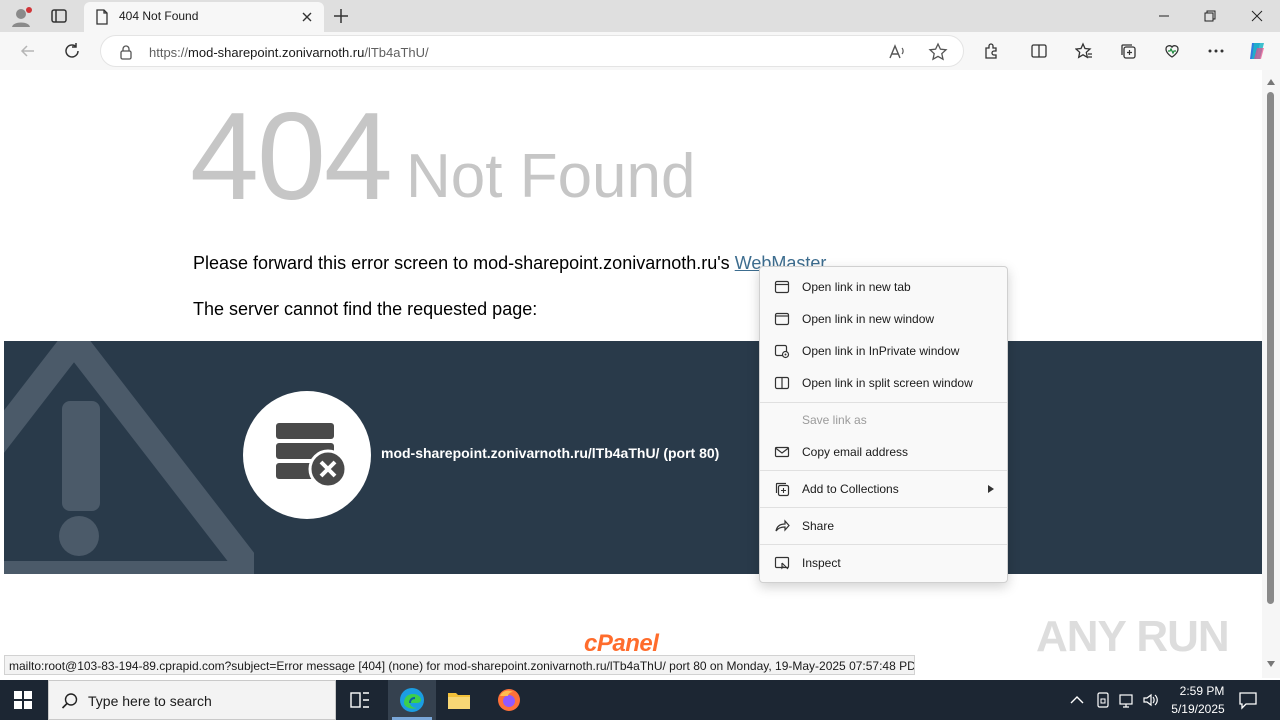 This screenshot has height=720, width=1280. I want to click on copilot-icon, so click(1257, 51).